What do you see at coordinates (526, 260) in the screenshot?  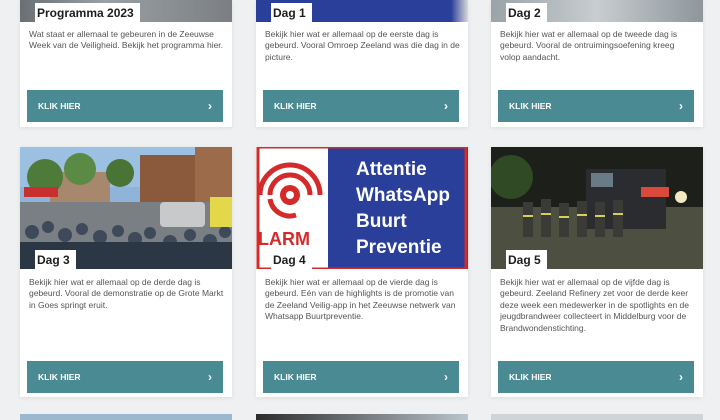 I see `card-title: Dag 5` at bounding box center [526, 260].